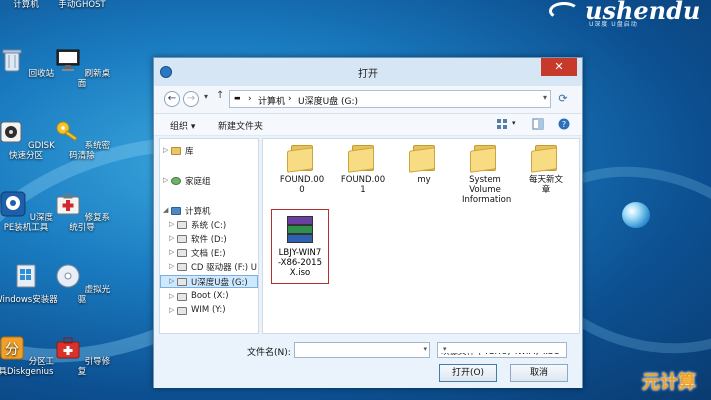 Image resolution: width=711 pixels, height=400 pixels. Describe the element at coordinates (11, 132) in the screenshot. I see `disk-partition-icon` at that location.